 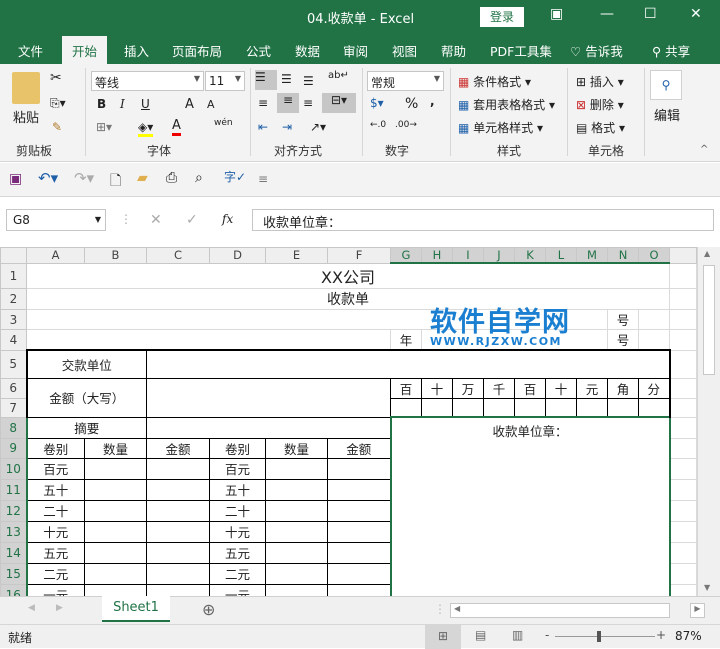 What do you see at coordinates (600, 127) in the screenshot?
I see `format-cells-button: ▤ 格式 ▾` at bounding box center [600, 127].